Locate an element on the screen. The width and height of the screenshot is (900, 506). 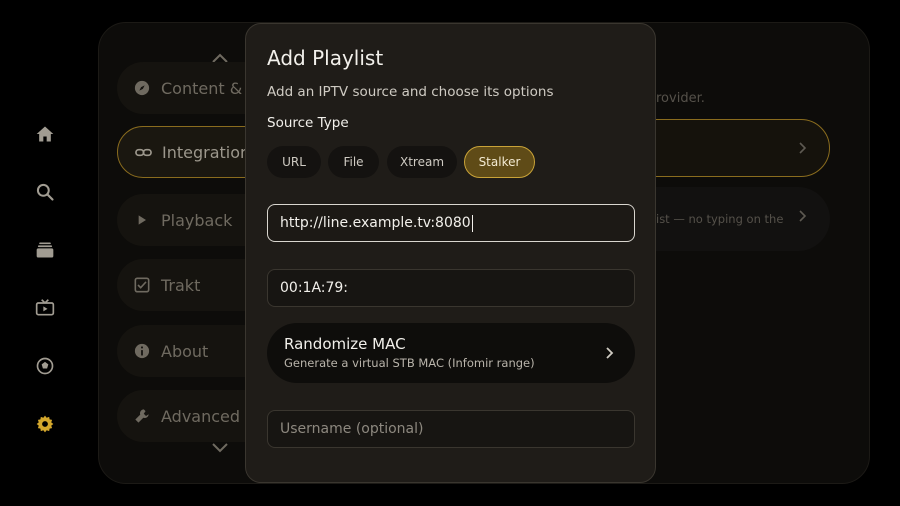
mac-address-value: 00:1A:79: is located at coordinates (314, 288).